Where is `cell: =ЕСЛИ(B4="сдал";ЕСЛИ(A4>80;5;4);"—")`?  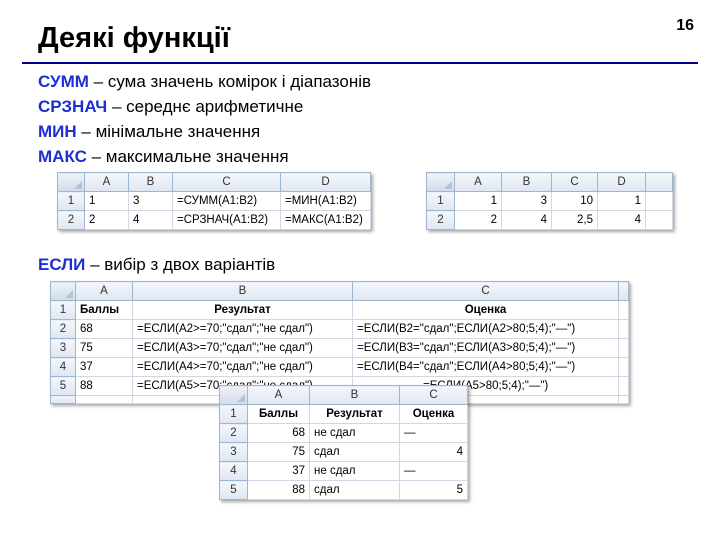
cell: =ЕСЛИ(B4="сдал";ЕСЛИ(A4>80;5;4);"—") is located at coordinates (485, 367).